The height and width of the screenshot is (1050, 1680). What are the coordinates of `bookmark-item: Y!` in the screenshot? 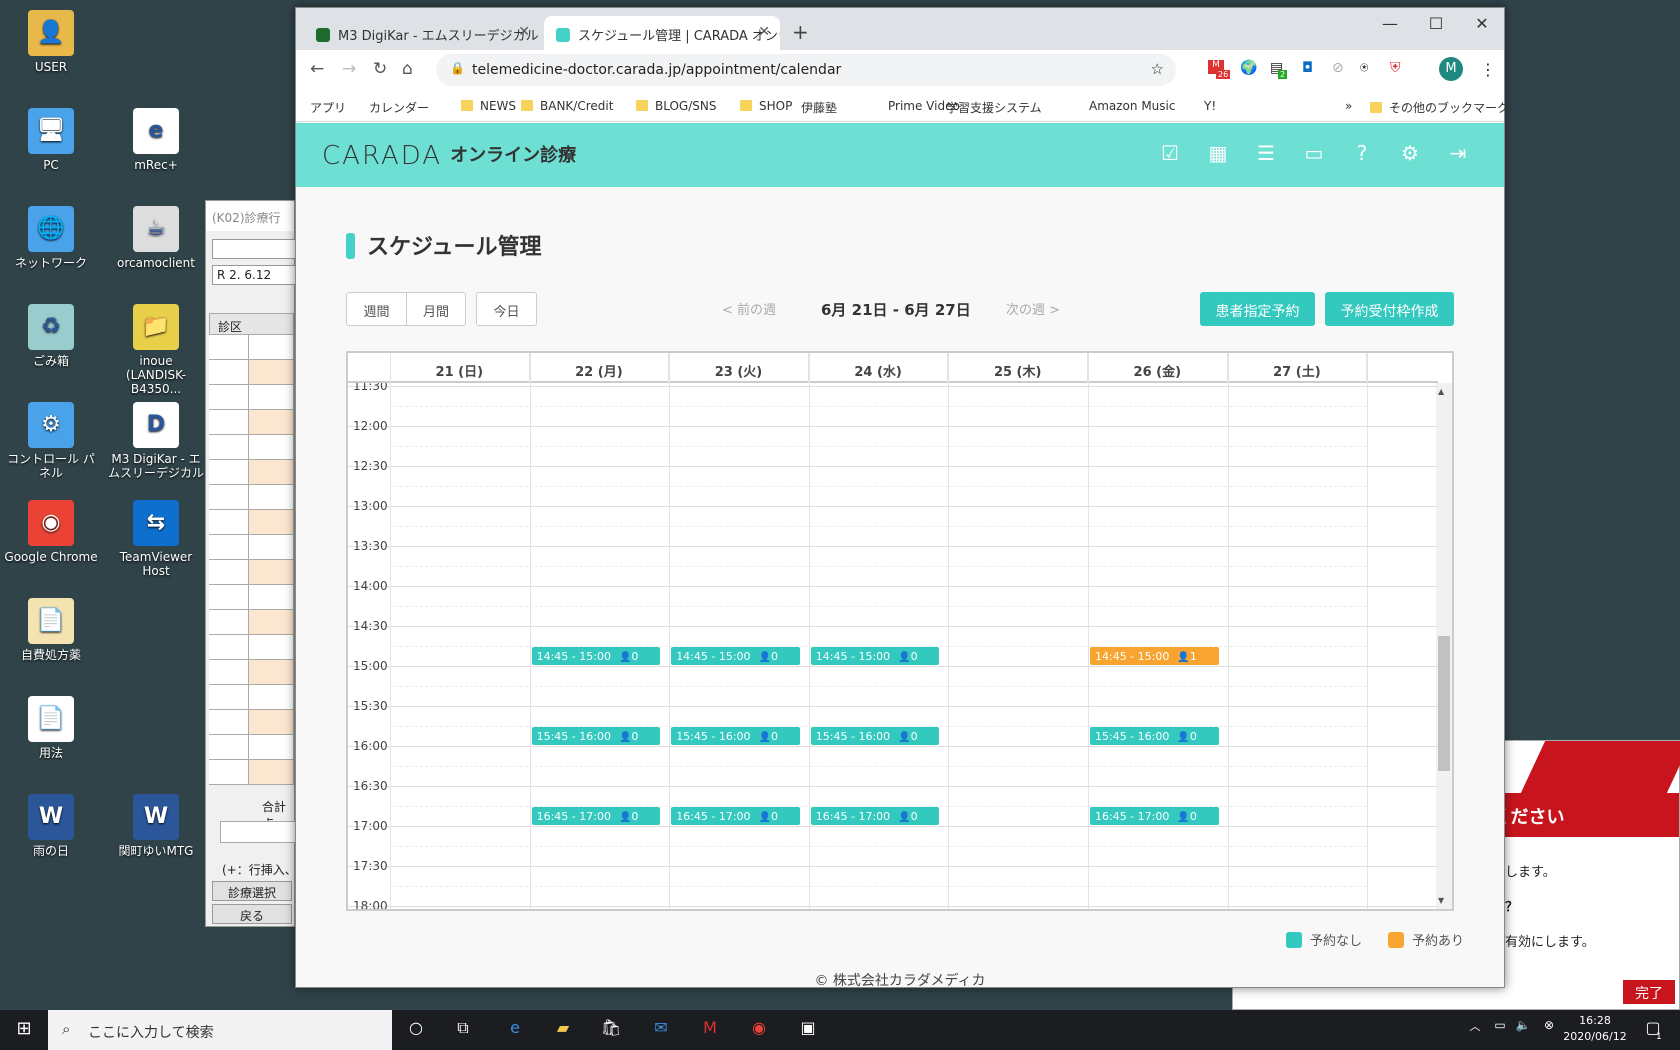 It's located at (1210, 106).